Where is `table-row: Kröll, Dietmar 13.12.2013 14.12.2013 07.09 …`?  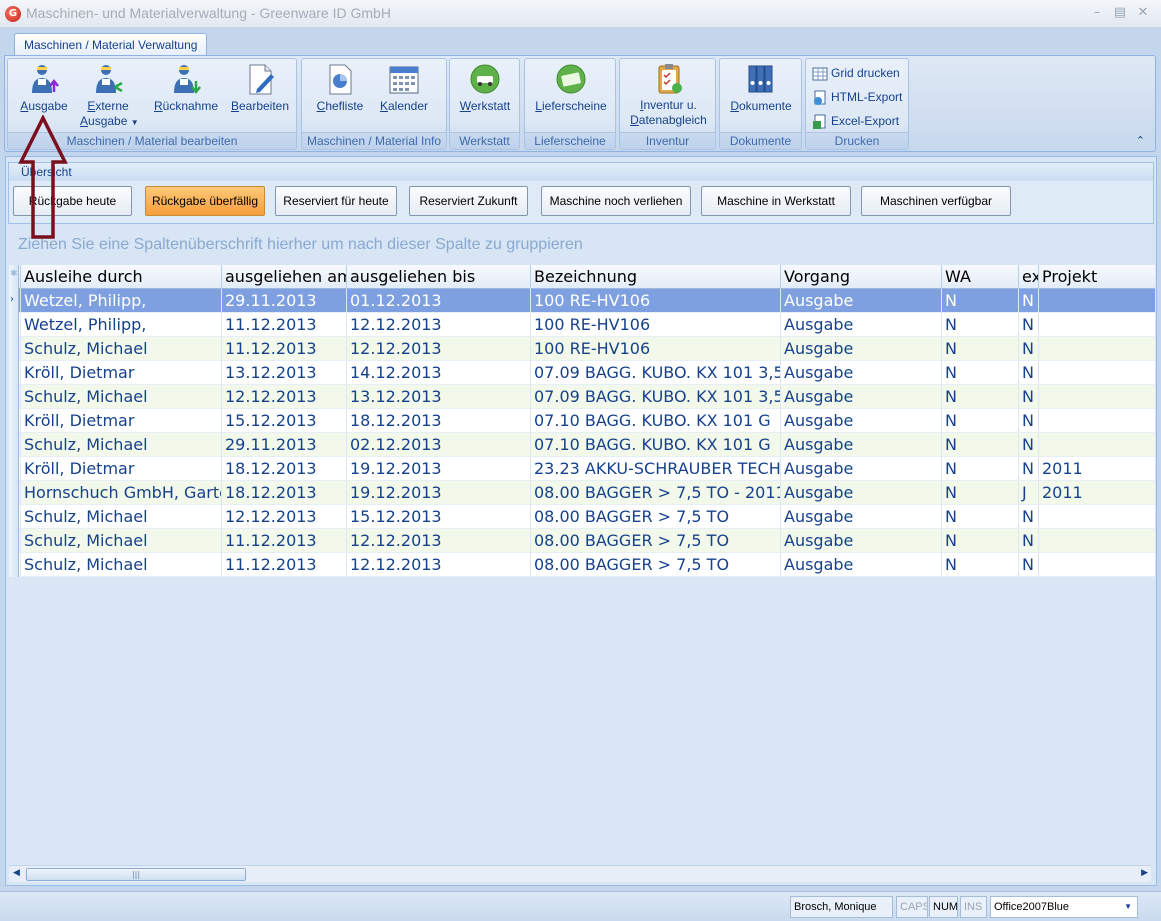
table-row: Kröll, Dietmar 13.12.2013 14.12.2013 07.09 … is located at coordinates (582, 373).